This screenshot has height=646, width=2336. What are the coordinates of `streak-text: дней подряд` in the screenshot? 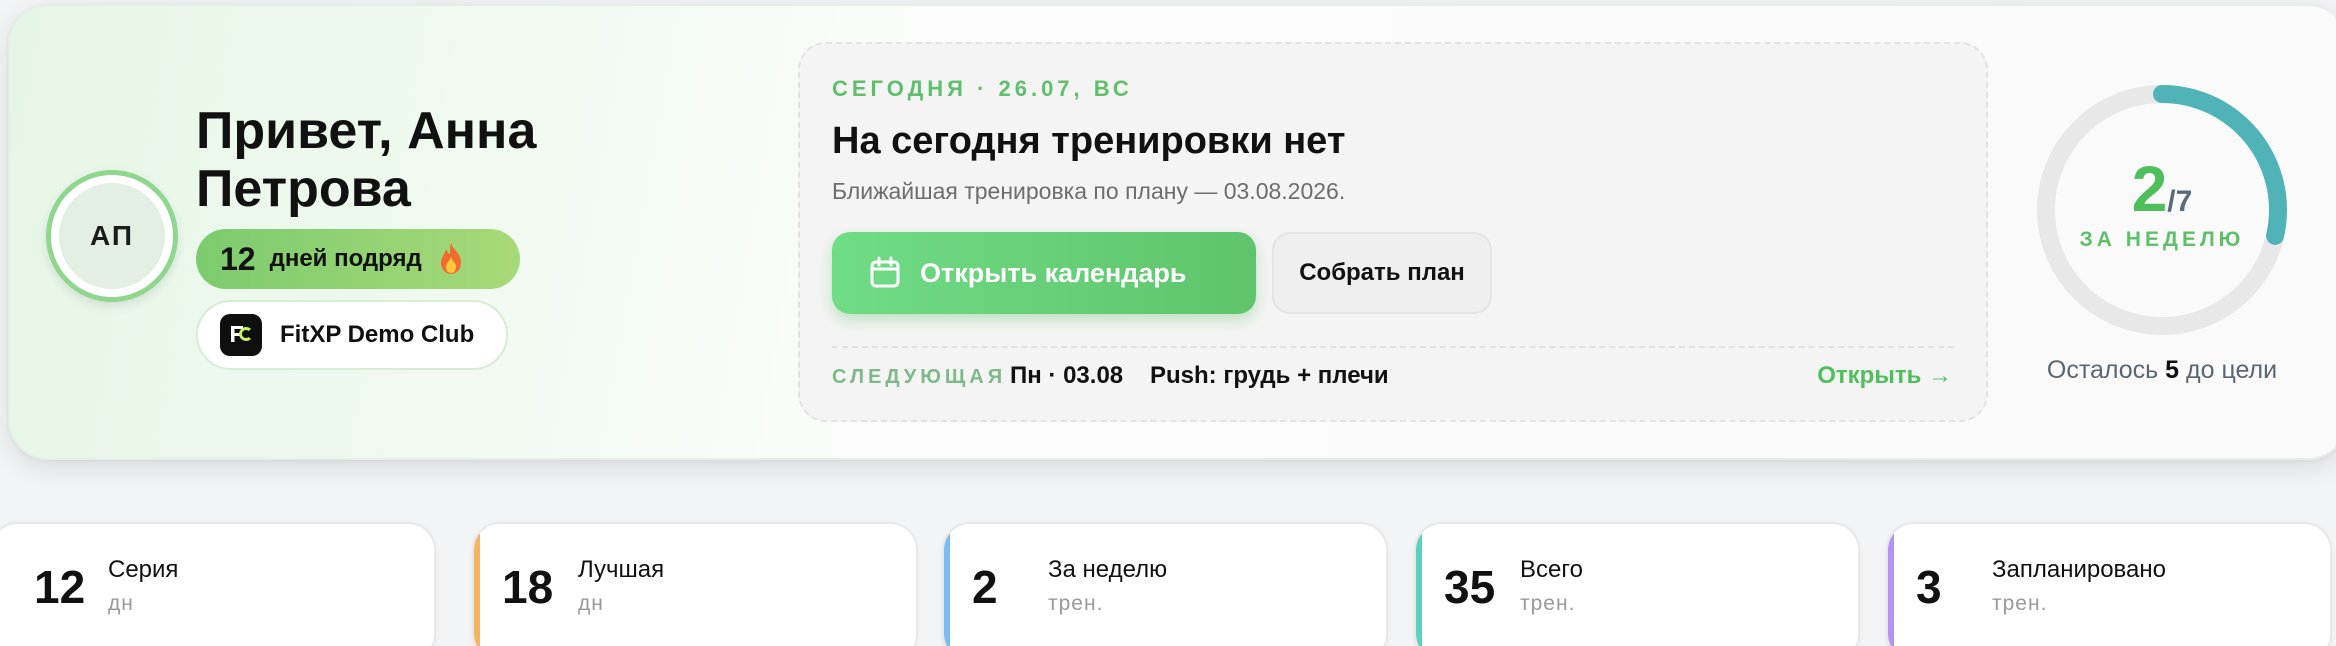 It's located at (345, 258).